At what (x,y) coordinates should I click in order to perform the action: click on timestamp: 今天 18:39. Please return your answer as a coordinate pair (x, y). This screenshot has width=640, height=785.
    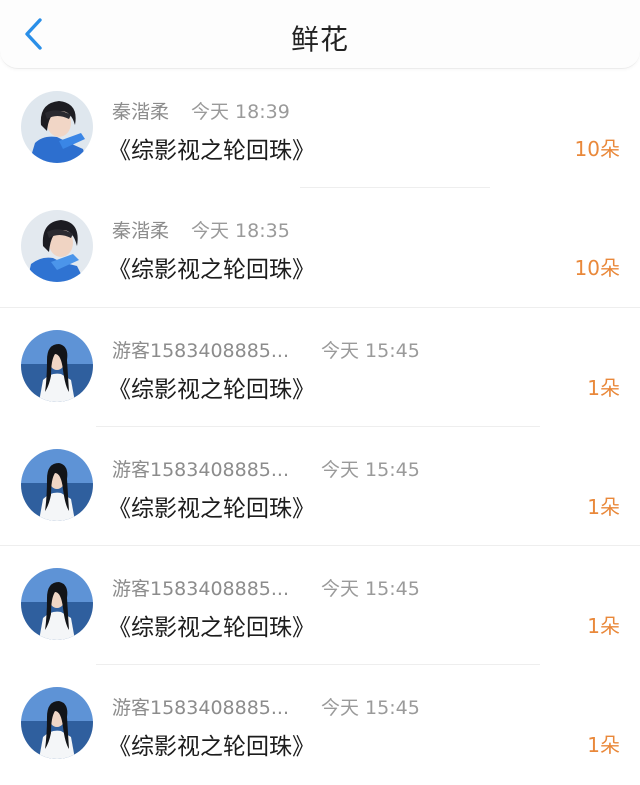
    Looking at the image, I should click on (240, 112).